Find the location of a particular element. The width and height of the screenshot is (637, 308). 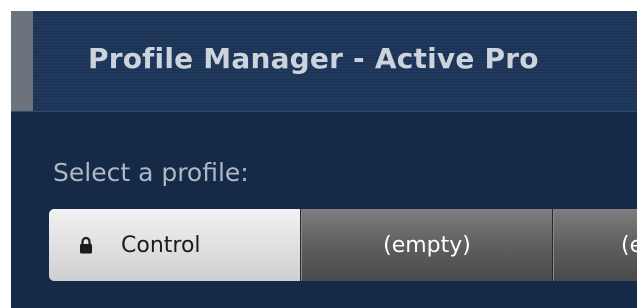

profile-button-control: Control is located at coordinates (175, 245).